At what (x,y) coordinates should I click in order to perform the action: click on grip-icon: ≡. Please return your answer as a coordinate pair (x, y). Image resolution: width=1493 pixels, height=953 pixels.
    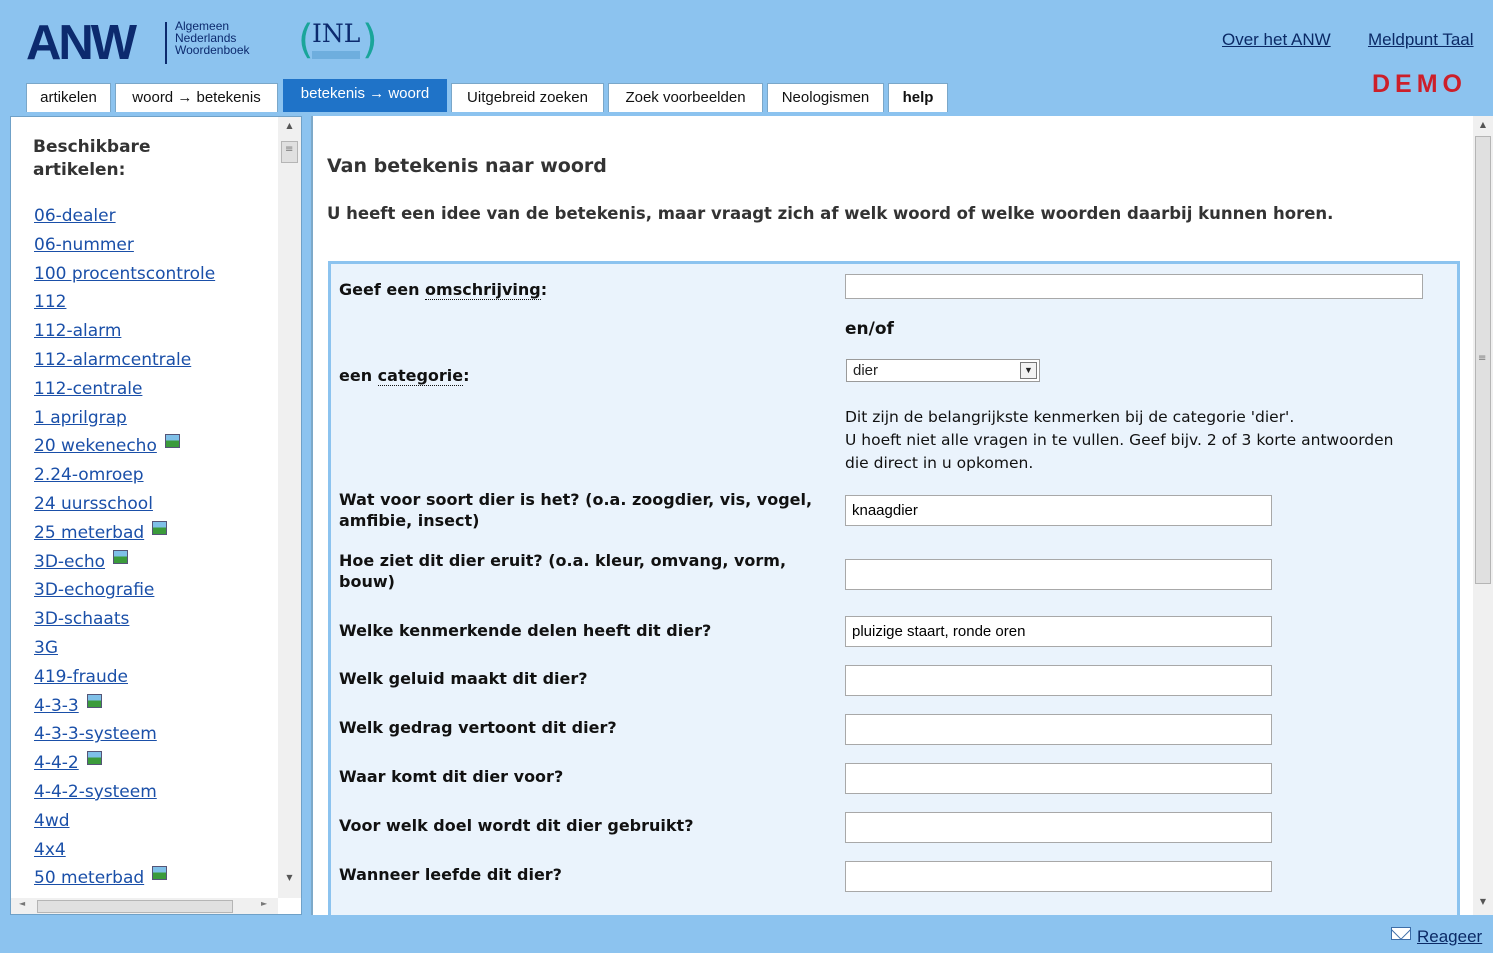
    Looking at the image, I should click on (1482, 358).